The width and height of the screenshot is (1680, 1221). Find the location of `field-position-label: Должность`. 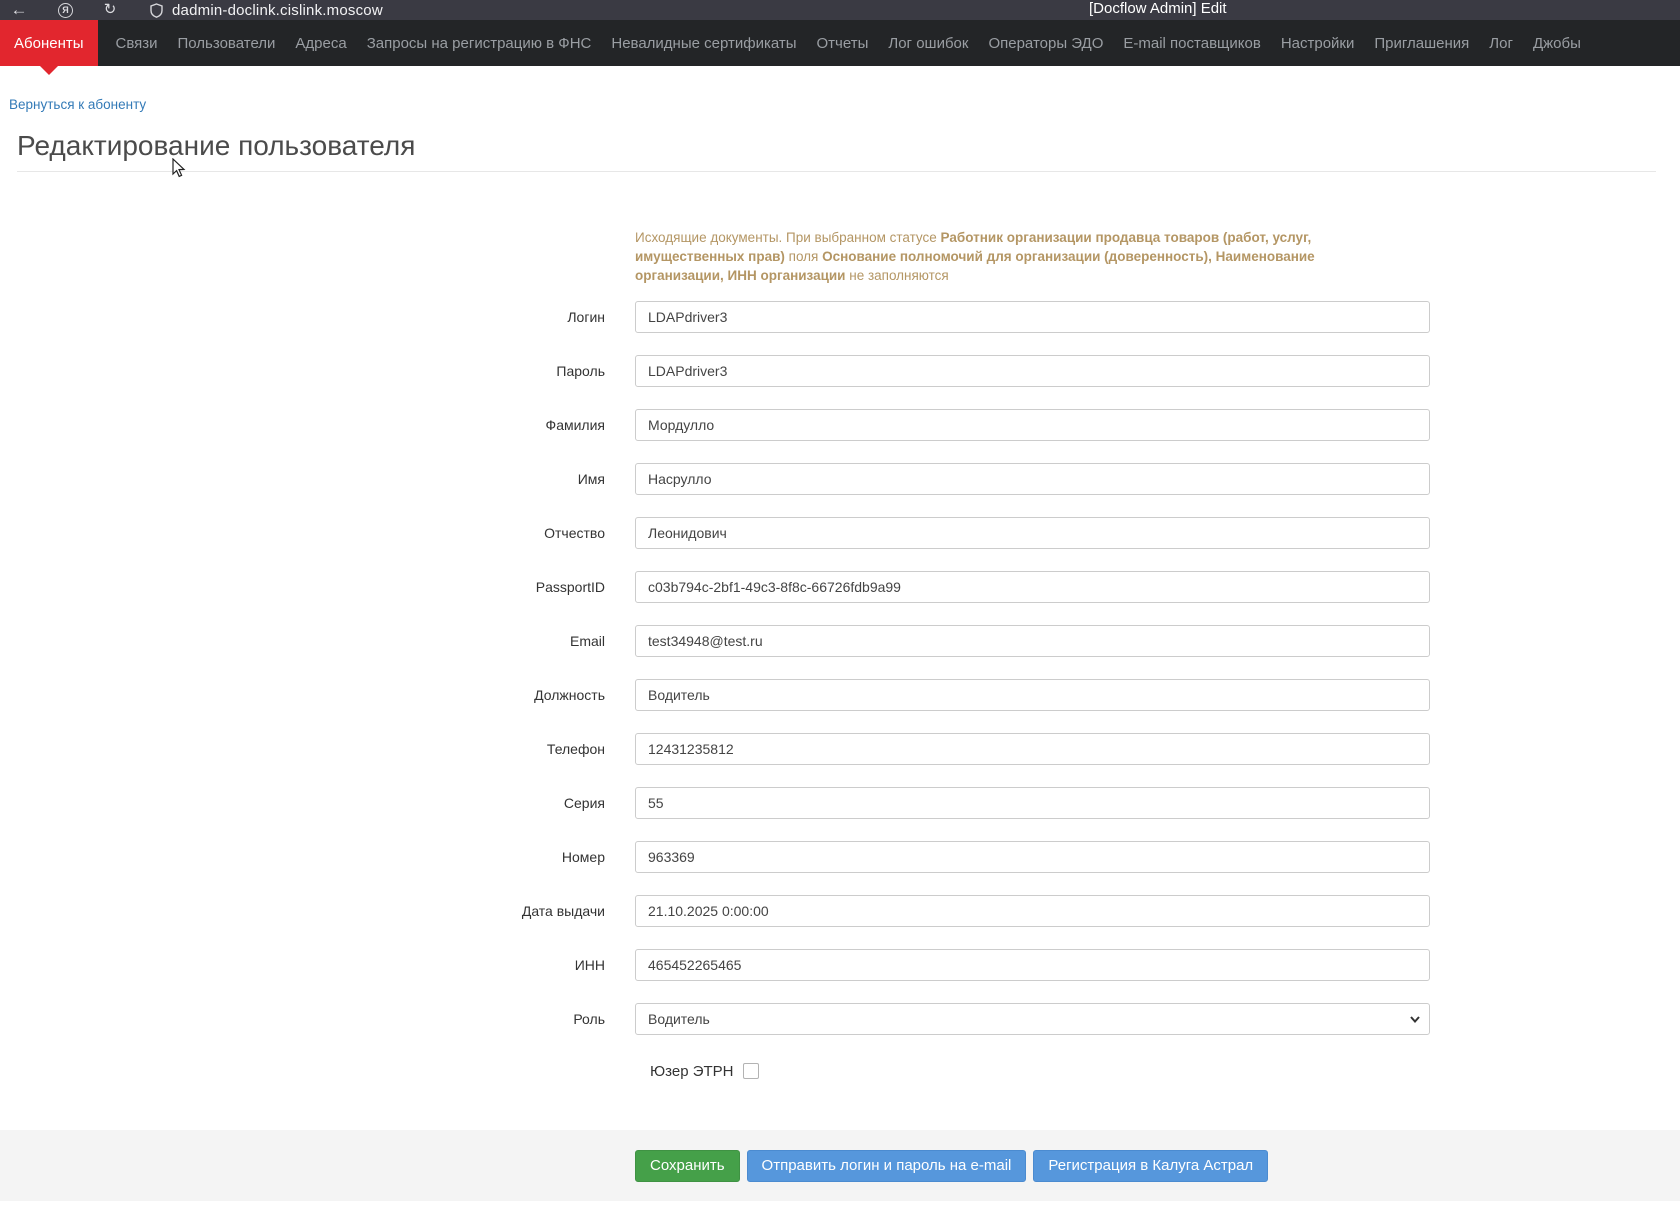

field-position-label: Должность is located at coordinates (569, 695).